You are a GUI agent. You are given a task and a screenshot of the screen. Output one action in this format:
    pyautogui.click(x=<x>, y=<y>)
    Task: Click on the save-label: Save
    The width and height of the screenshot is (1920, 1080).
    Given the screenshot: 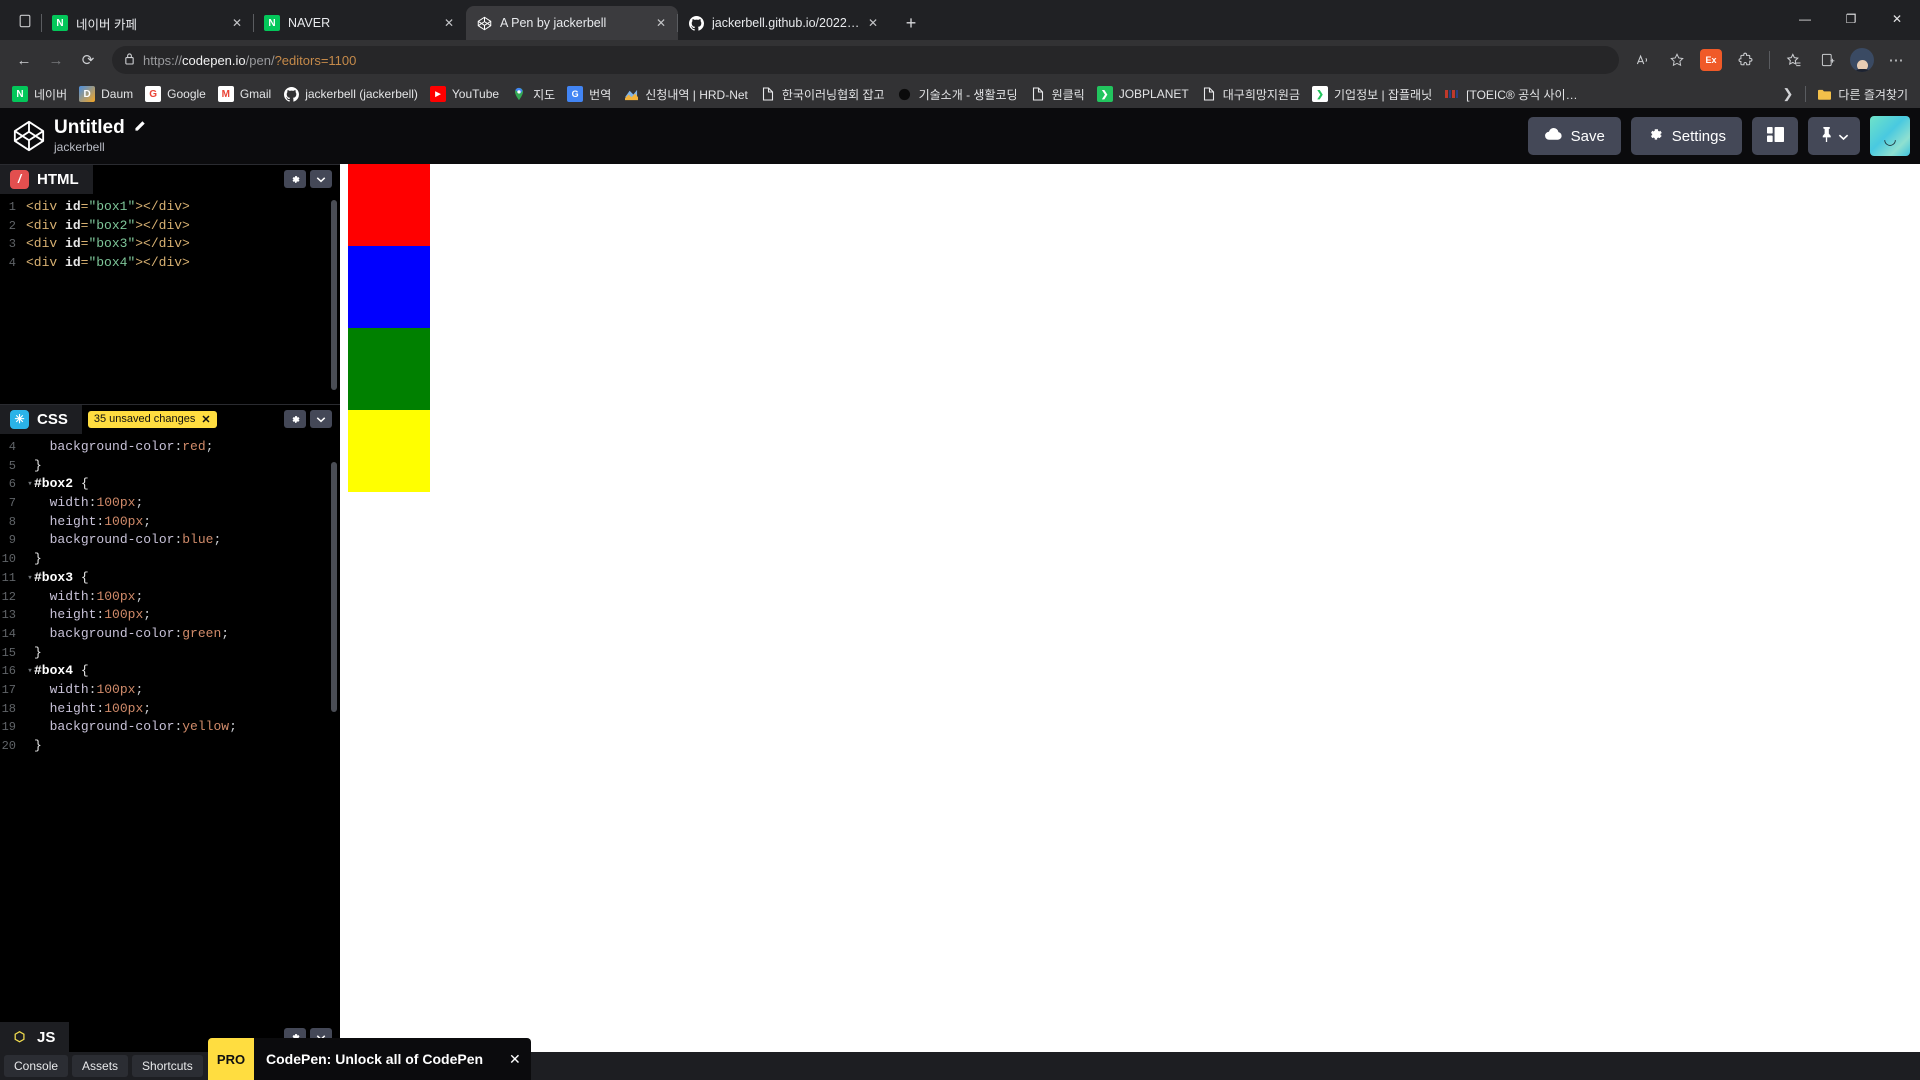 What is the action you would take?
    pyautogui.click(x=1587, y=136)
    